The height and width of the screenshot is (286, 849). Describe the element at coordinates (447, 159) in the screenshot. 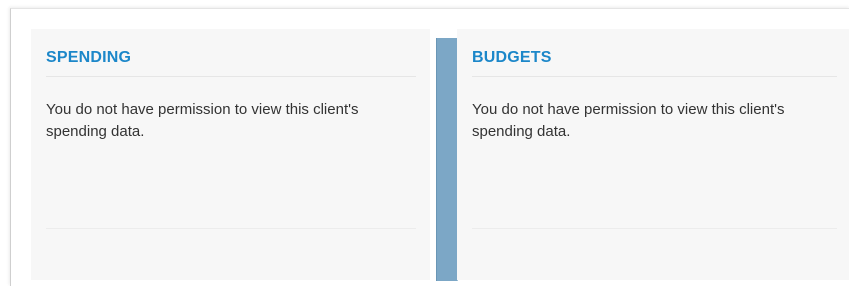

I see `panel-separator` at that location.